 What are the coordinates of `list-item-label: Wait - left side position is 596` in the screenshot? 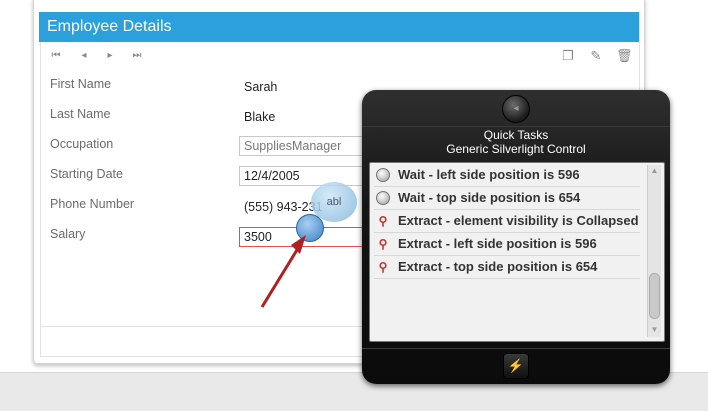 It's located at (489, 174).